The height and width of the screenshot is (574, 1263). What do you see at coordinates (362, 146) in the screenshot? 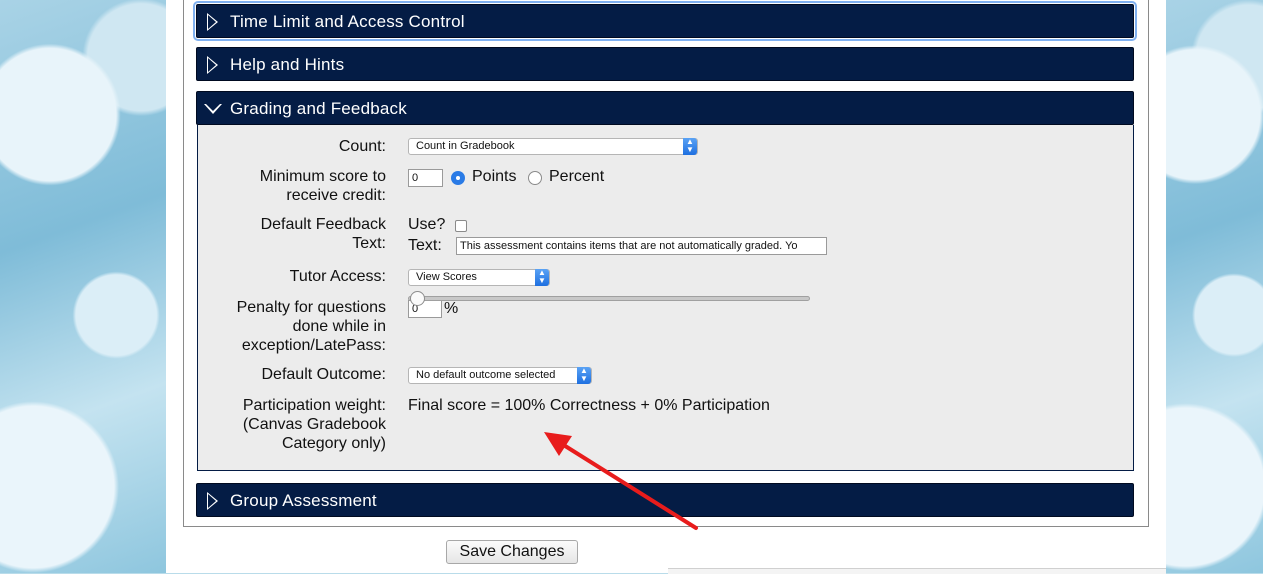
I see `count-label: Count:` at bounding box center [362, 146].